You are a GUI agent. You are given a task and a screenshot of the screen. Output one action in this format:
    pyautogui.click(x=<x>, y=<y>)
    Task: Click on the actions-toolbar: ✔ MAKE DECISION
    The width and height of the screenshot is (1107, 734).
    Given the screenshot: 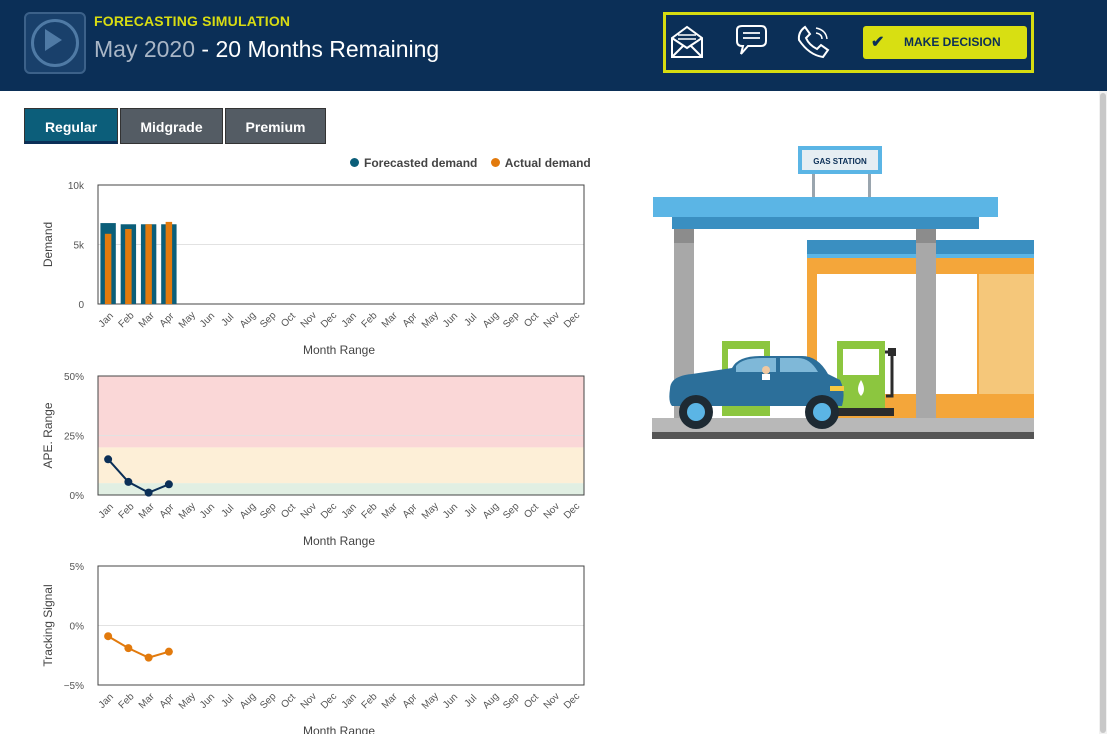 What is the action you would take?
    pyautogui.click(x=848, y=42)
    